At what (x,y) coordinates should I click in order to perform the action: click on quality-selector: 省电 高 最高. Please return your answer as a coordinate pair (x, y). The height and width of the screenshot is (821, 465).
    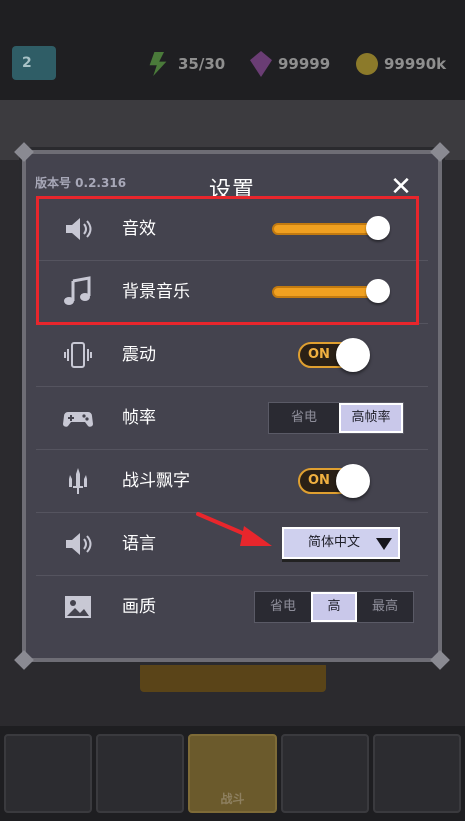
    Looking at the image, I should click on (334, 607).